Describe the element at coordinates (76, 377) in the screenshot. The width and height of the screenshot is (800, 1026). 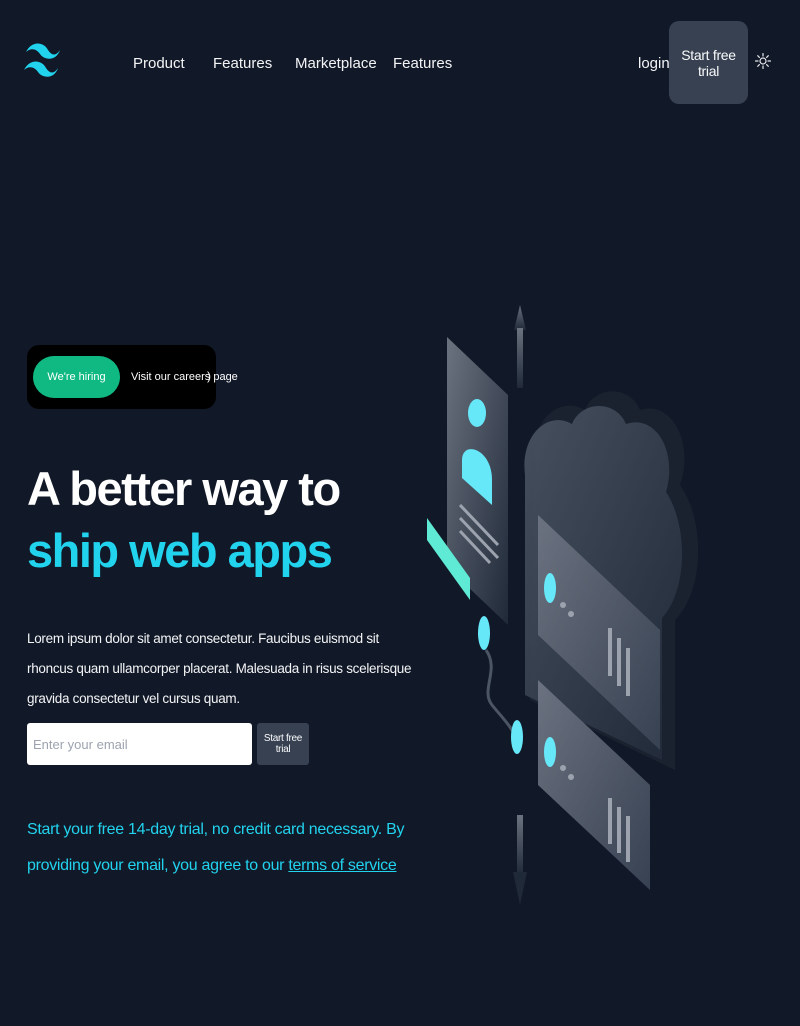
I see `hiring-badge: We're hiring` at that location.